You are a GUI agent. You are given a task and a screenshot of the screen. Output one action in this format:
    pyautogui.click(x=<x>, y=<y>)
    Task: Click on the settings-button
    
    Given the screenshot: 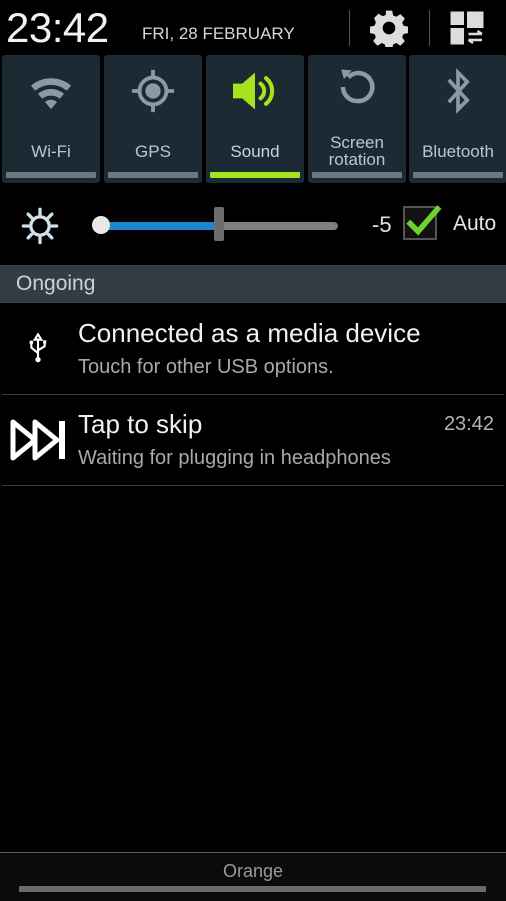 What is the action you would take?
    pyautogui.click(x=389, y=28)
    